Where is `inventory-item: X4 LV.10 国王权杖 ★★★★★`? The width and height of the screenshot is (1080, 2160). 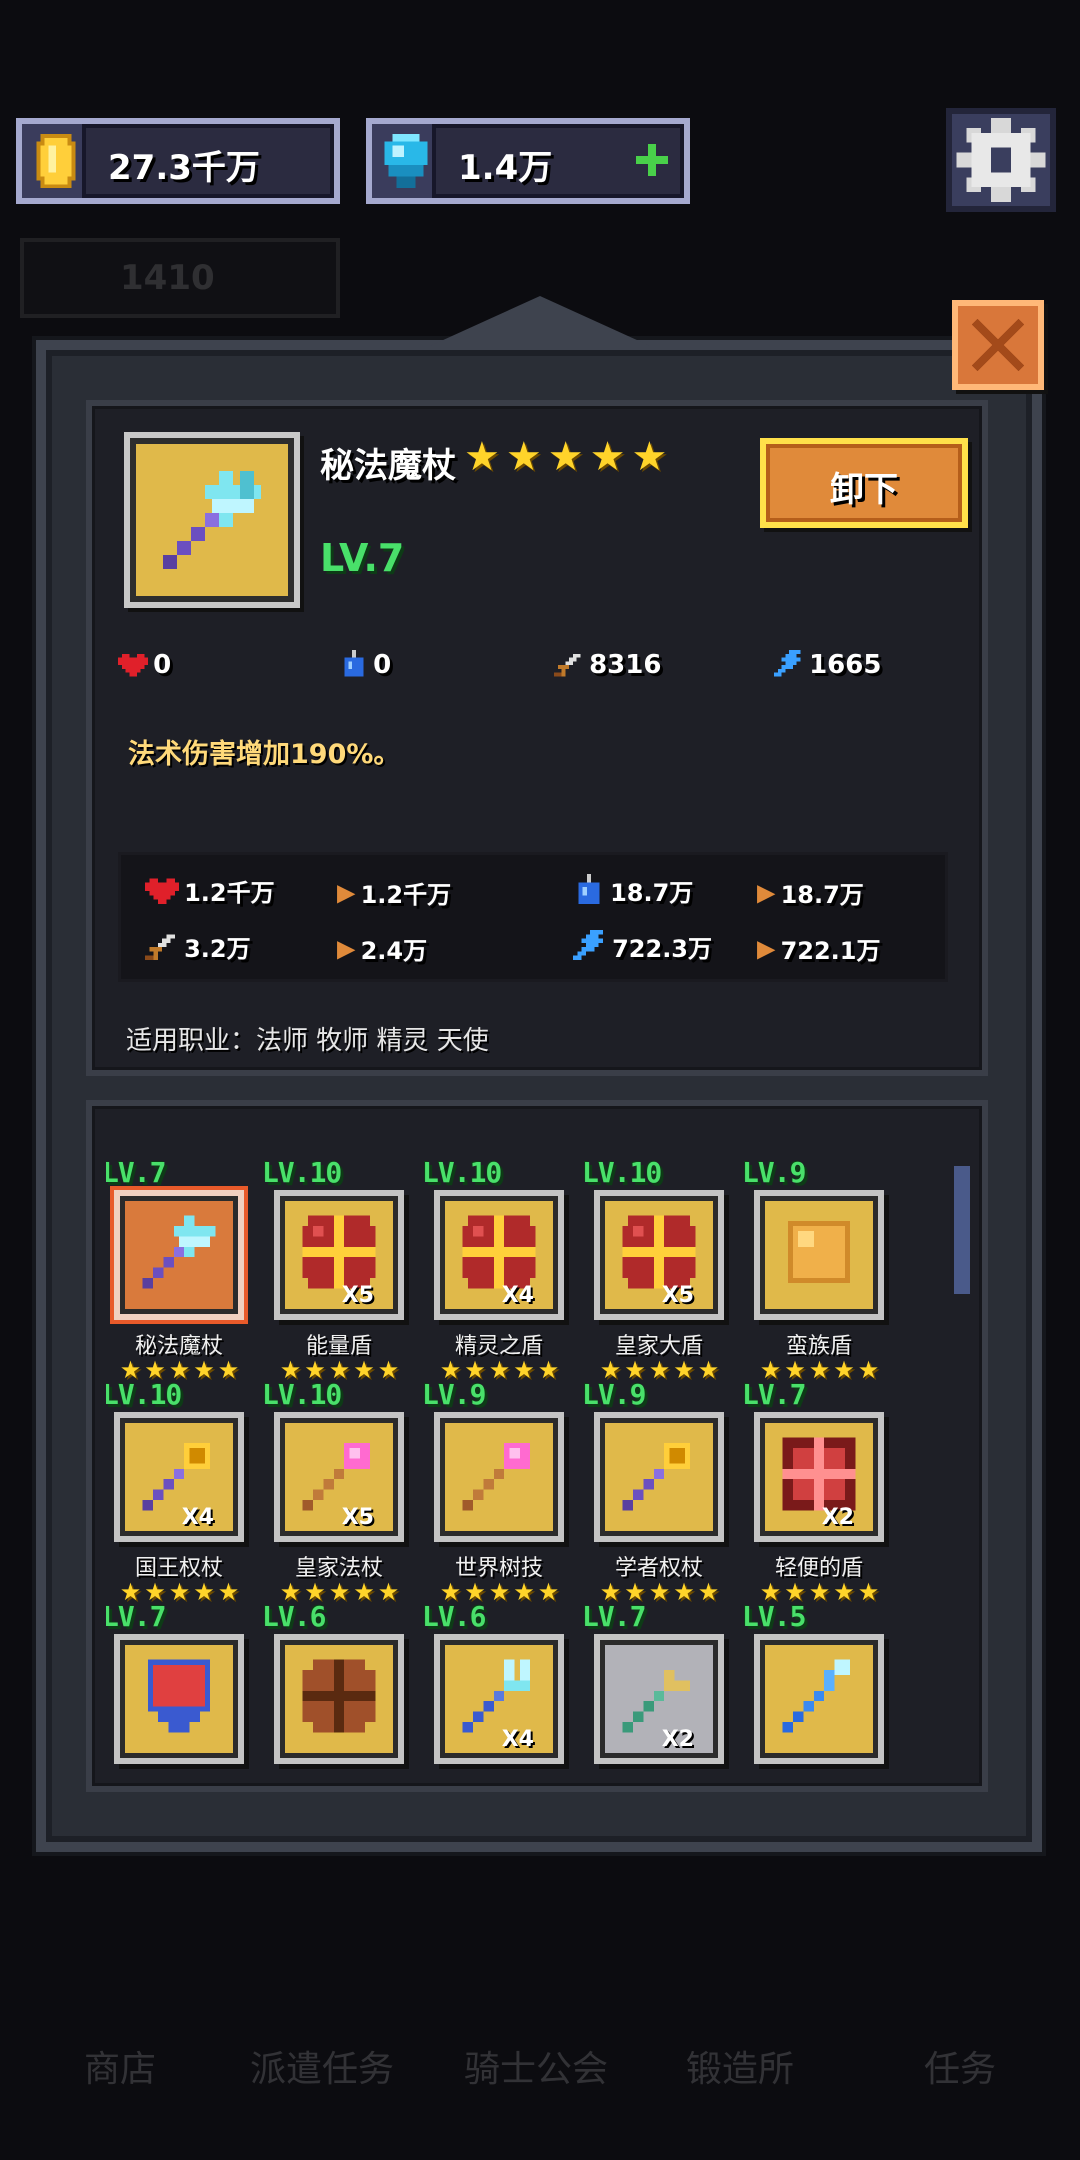 inventory-item: X4 LV.10 国王权杖 ★★★★★ is located at coordinates (176, 1491).